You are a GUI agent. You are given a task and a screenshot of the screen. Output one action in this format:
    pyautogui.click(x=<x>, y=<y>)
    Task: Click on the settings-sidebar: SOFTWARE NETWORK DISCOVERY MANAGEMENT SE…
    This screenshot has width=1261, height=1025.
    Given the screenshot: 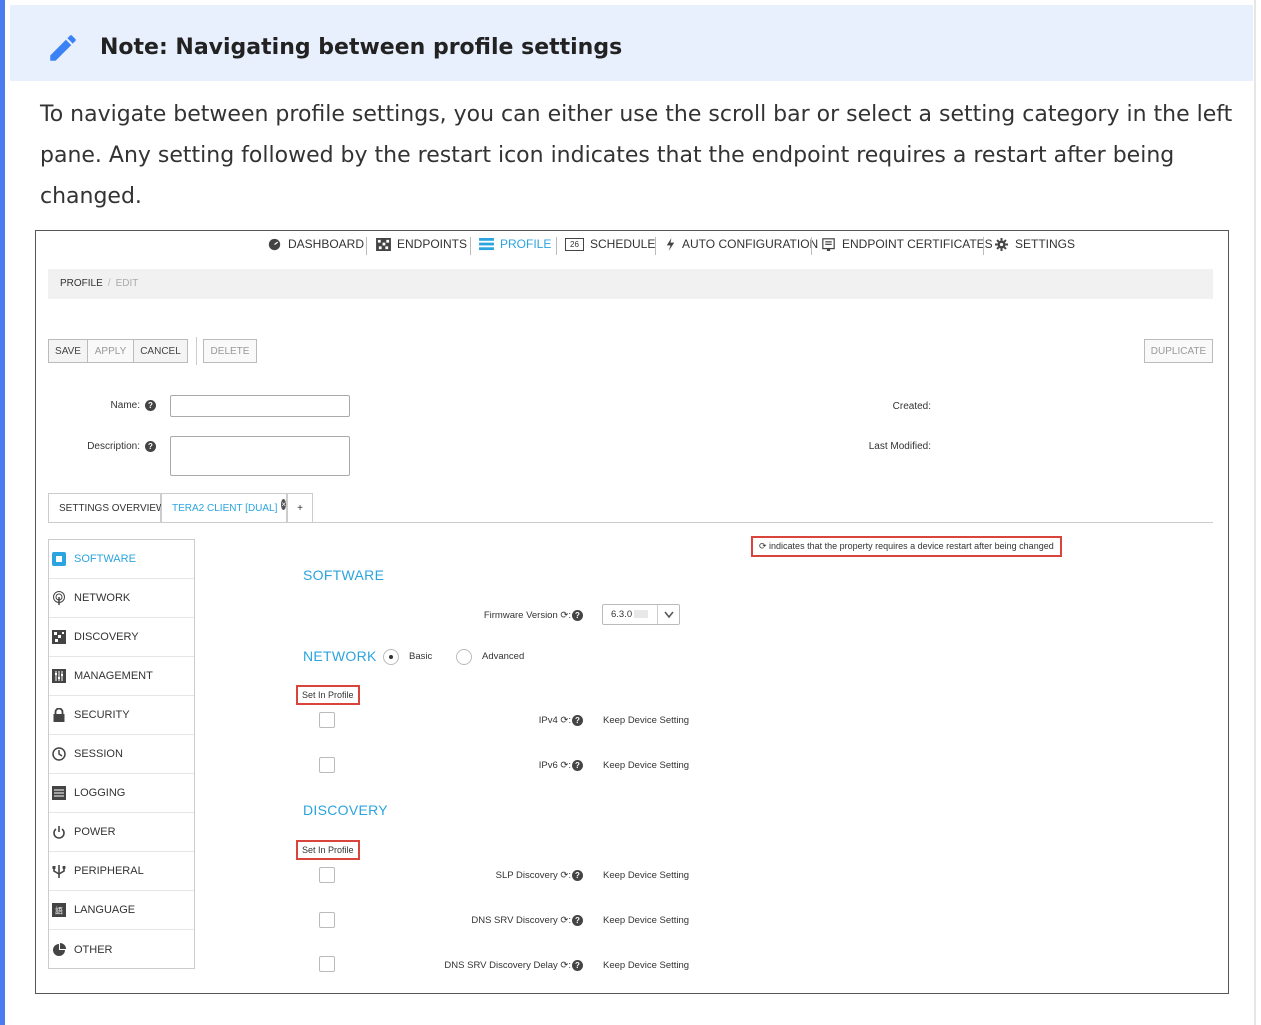 What is the action you would take?
    pyautogui.click(x=121, y=754)
    